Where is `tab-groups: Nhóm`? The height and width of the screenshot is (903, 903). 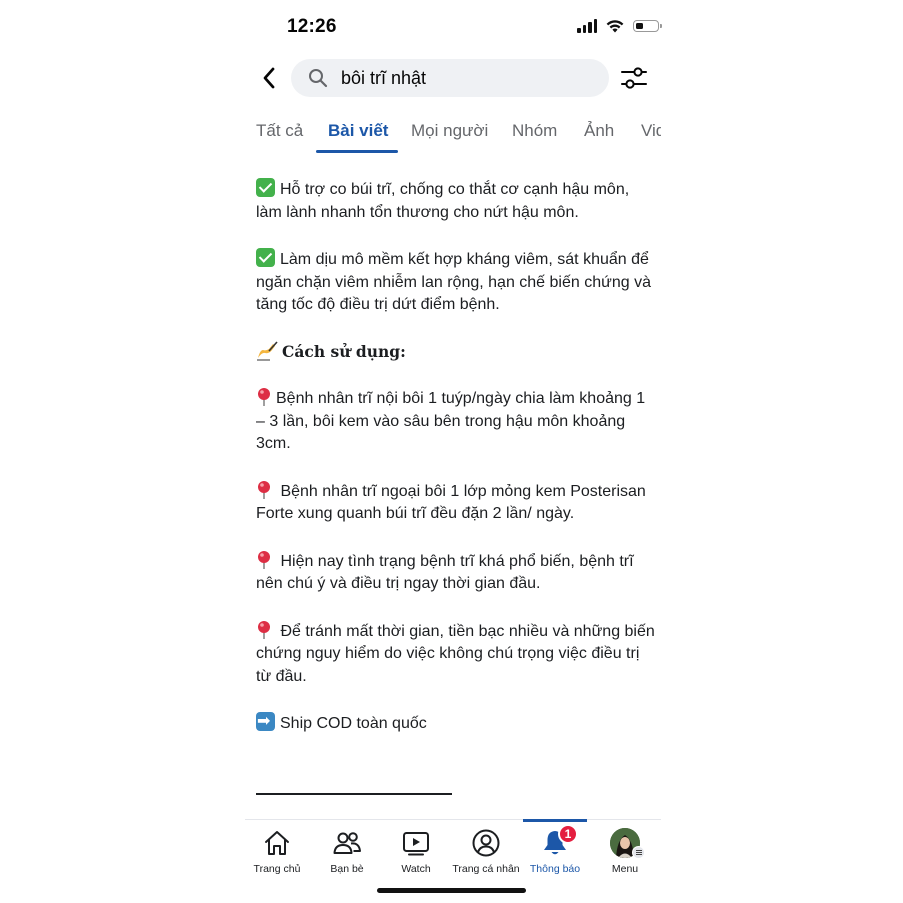 tab-groups: Nhóm is located at coordinates (534, 131).